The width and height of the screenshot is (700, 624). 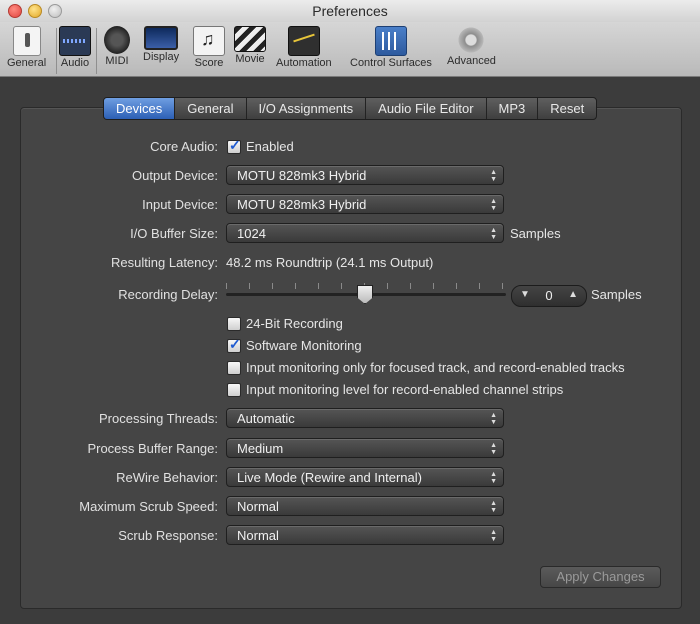 I want to click on resulting-latency-value: 48.2 ms Roundtrip (24.1 ms Output), so click(x=330, y=262).